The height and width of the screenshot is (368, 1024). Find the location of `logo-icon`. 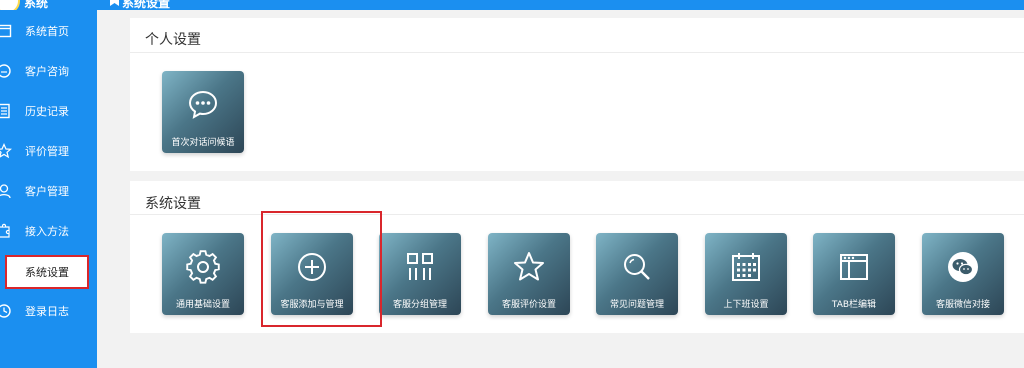

logo-icon is located at coordinates (10, 5).